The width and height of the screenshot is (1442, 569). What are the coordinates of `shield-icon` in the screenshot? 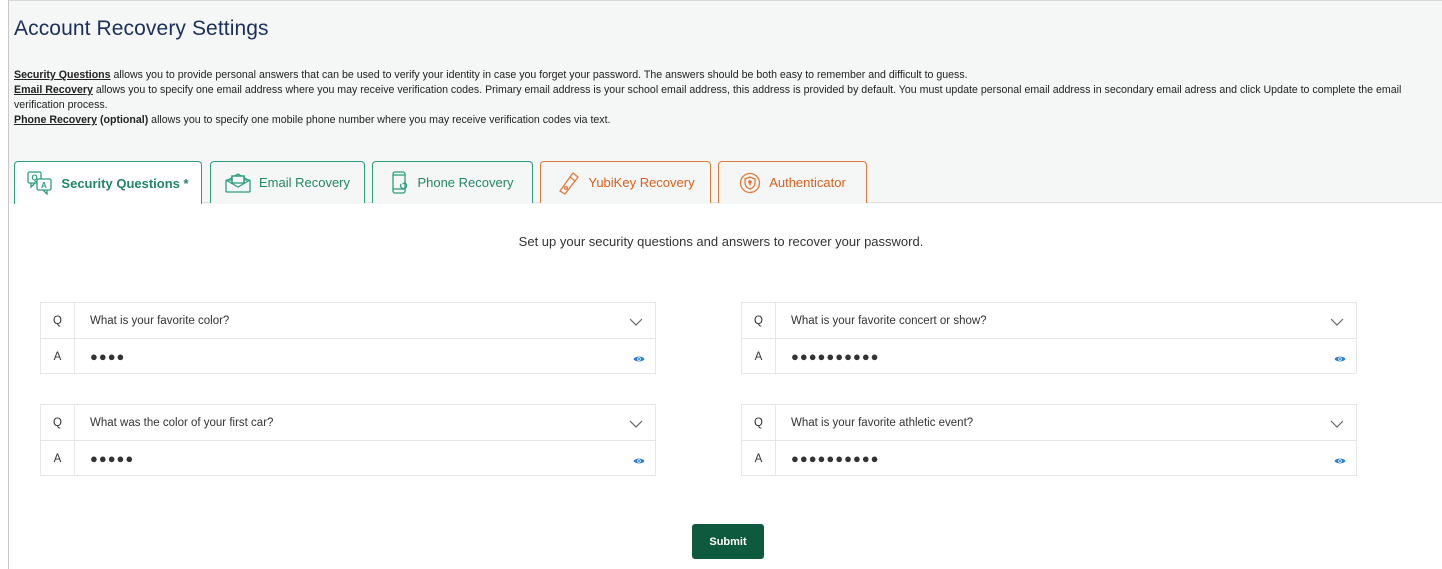 It's located at (750, 183).